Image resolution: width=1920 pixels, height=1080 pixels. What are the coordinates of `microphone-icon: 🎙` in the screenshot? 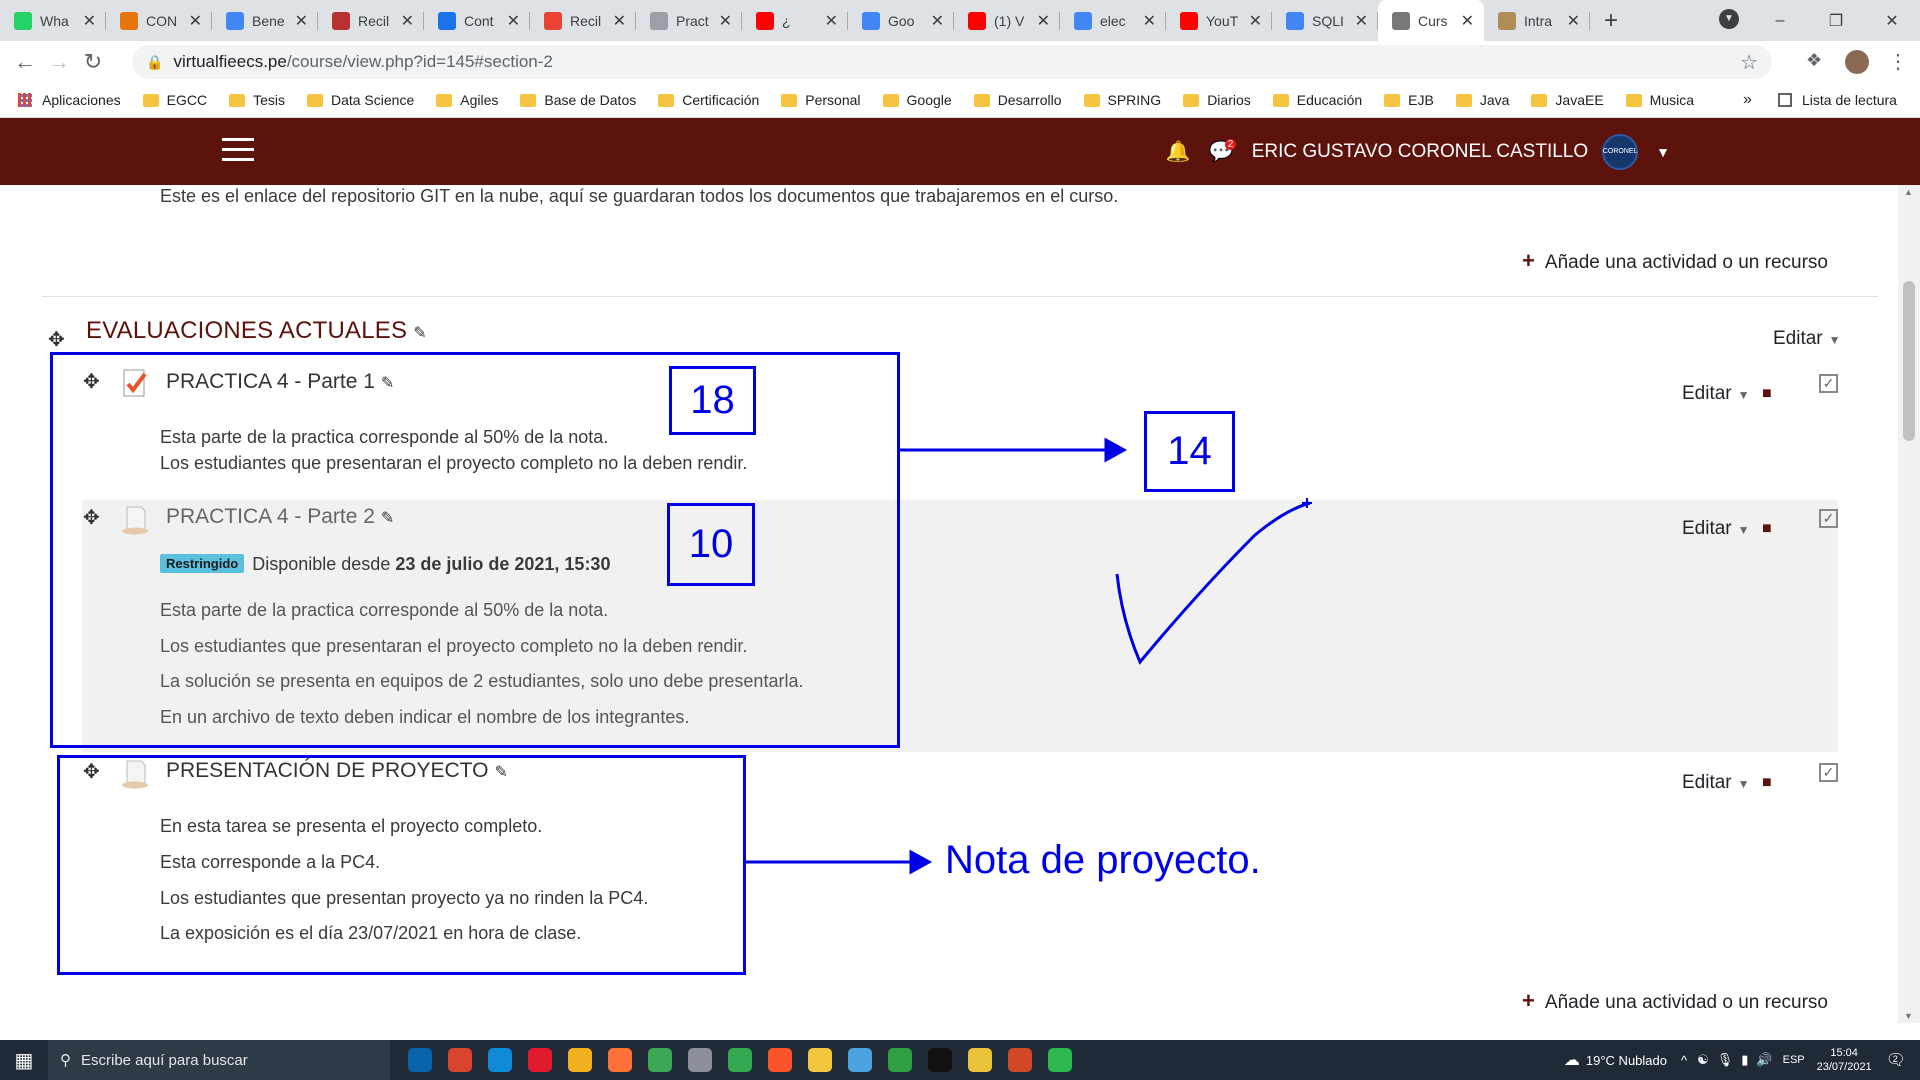 It's located at (1725, 1060).